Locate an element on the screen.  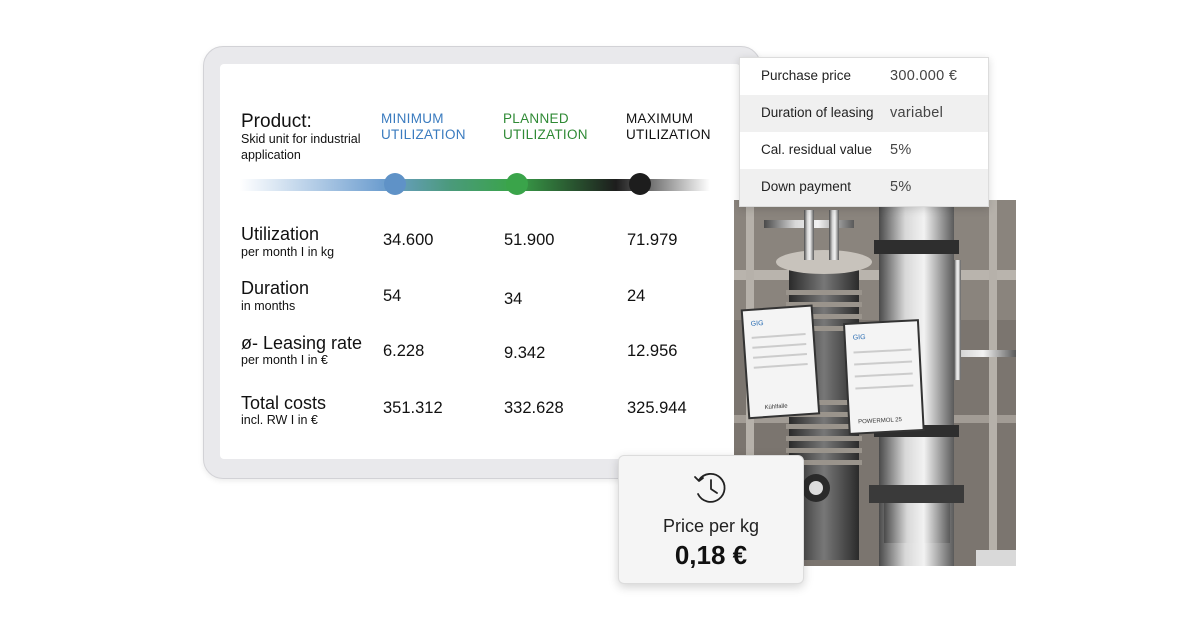
value-leasing-max: 12.956 is located at coordinates (652, 351).